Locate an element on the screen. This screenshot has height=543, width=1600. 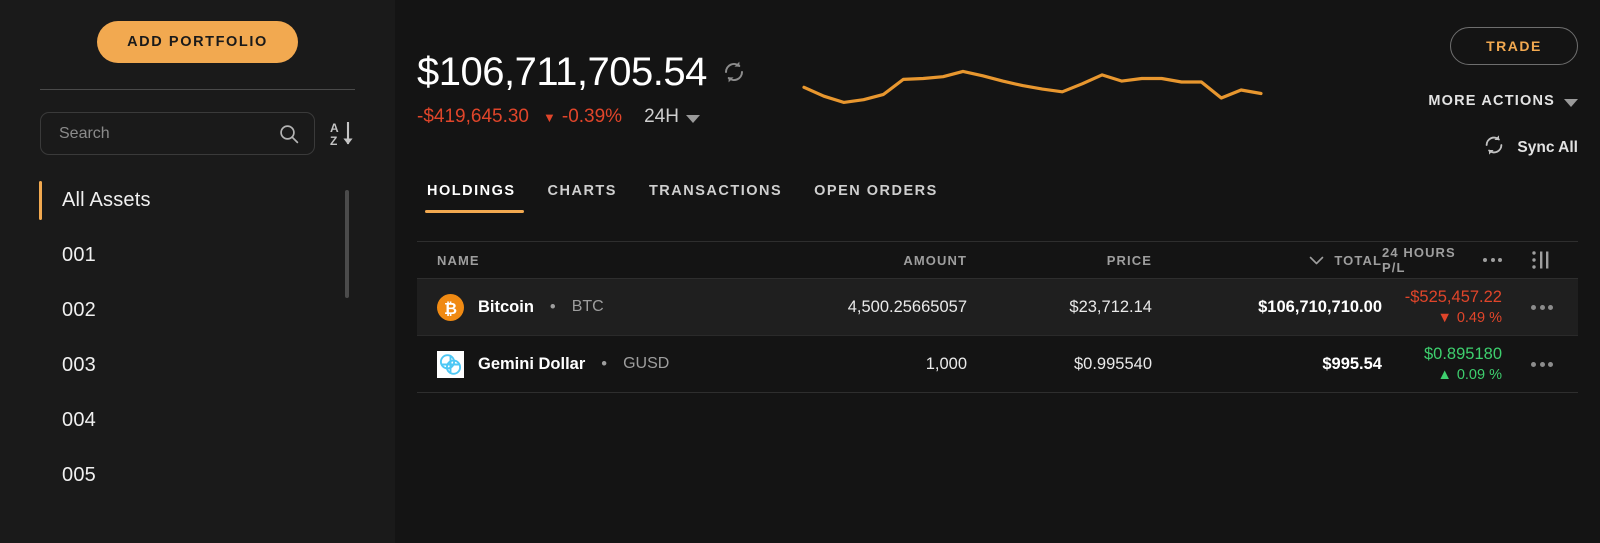
asset-pl-value: -$525,457.22 is located at coordinates (1453, 297).